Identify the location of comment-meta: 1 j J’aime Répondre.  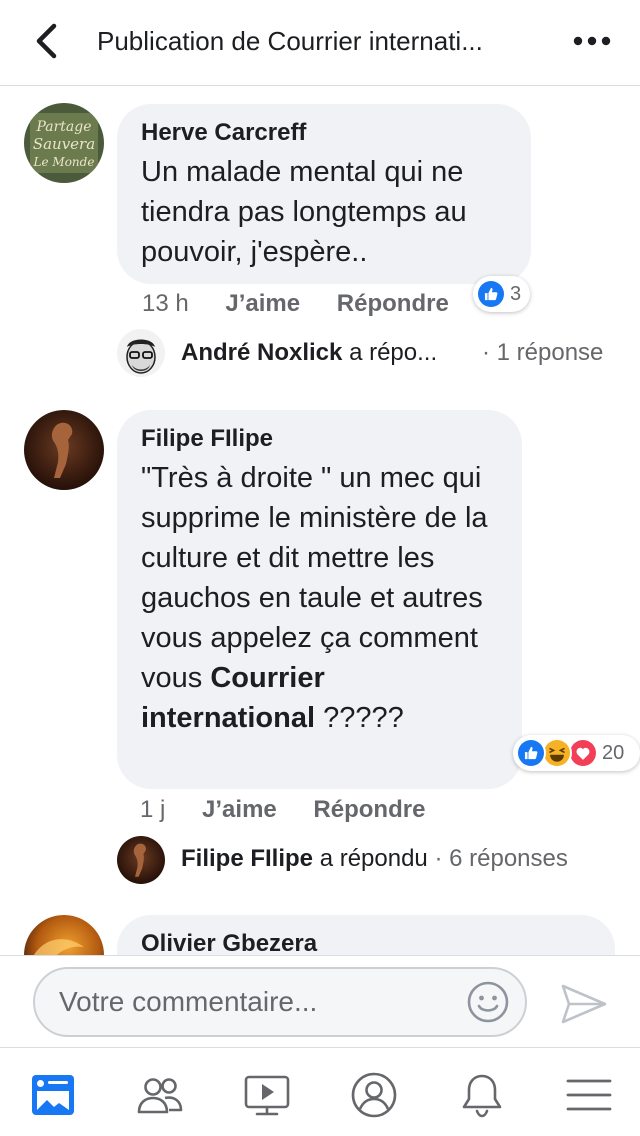
(282, 810).